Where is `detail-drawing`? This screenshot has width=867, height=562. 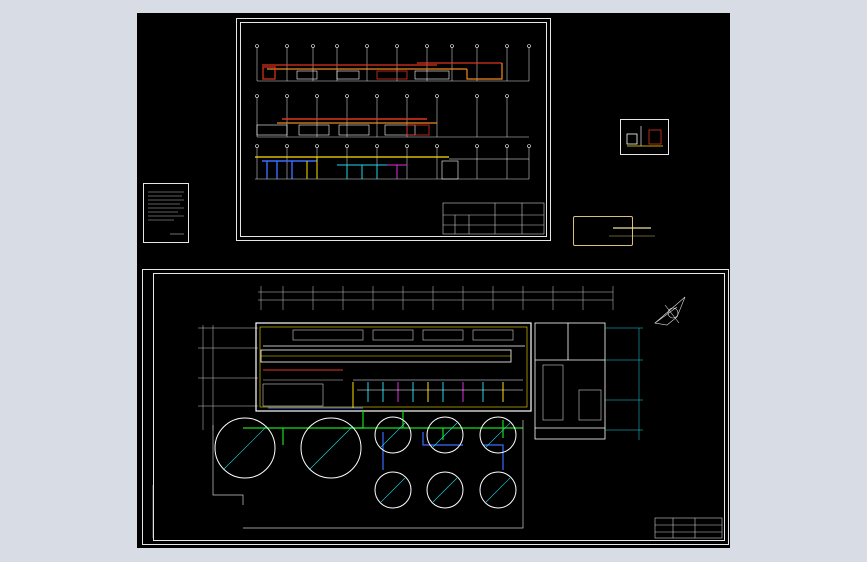 detail-drawing is located at coordinates (644, 136).